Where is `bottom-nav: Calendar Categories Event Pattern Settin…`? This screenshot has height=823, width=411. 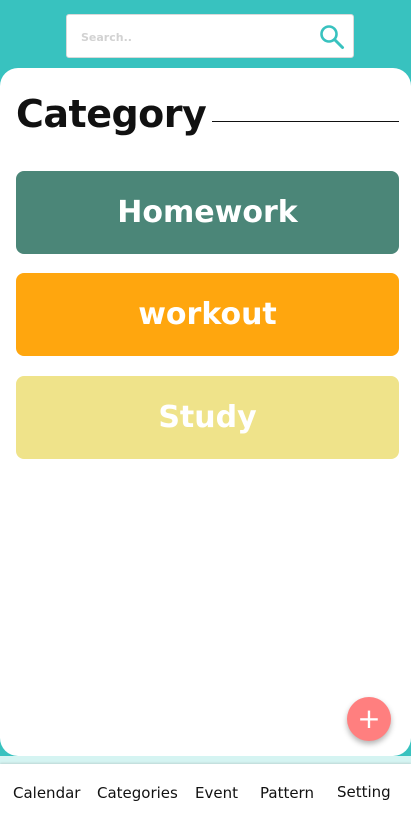 bottom-nav: Calendar Categories Event Pattern Settin… is located at coordinates (205, 793).